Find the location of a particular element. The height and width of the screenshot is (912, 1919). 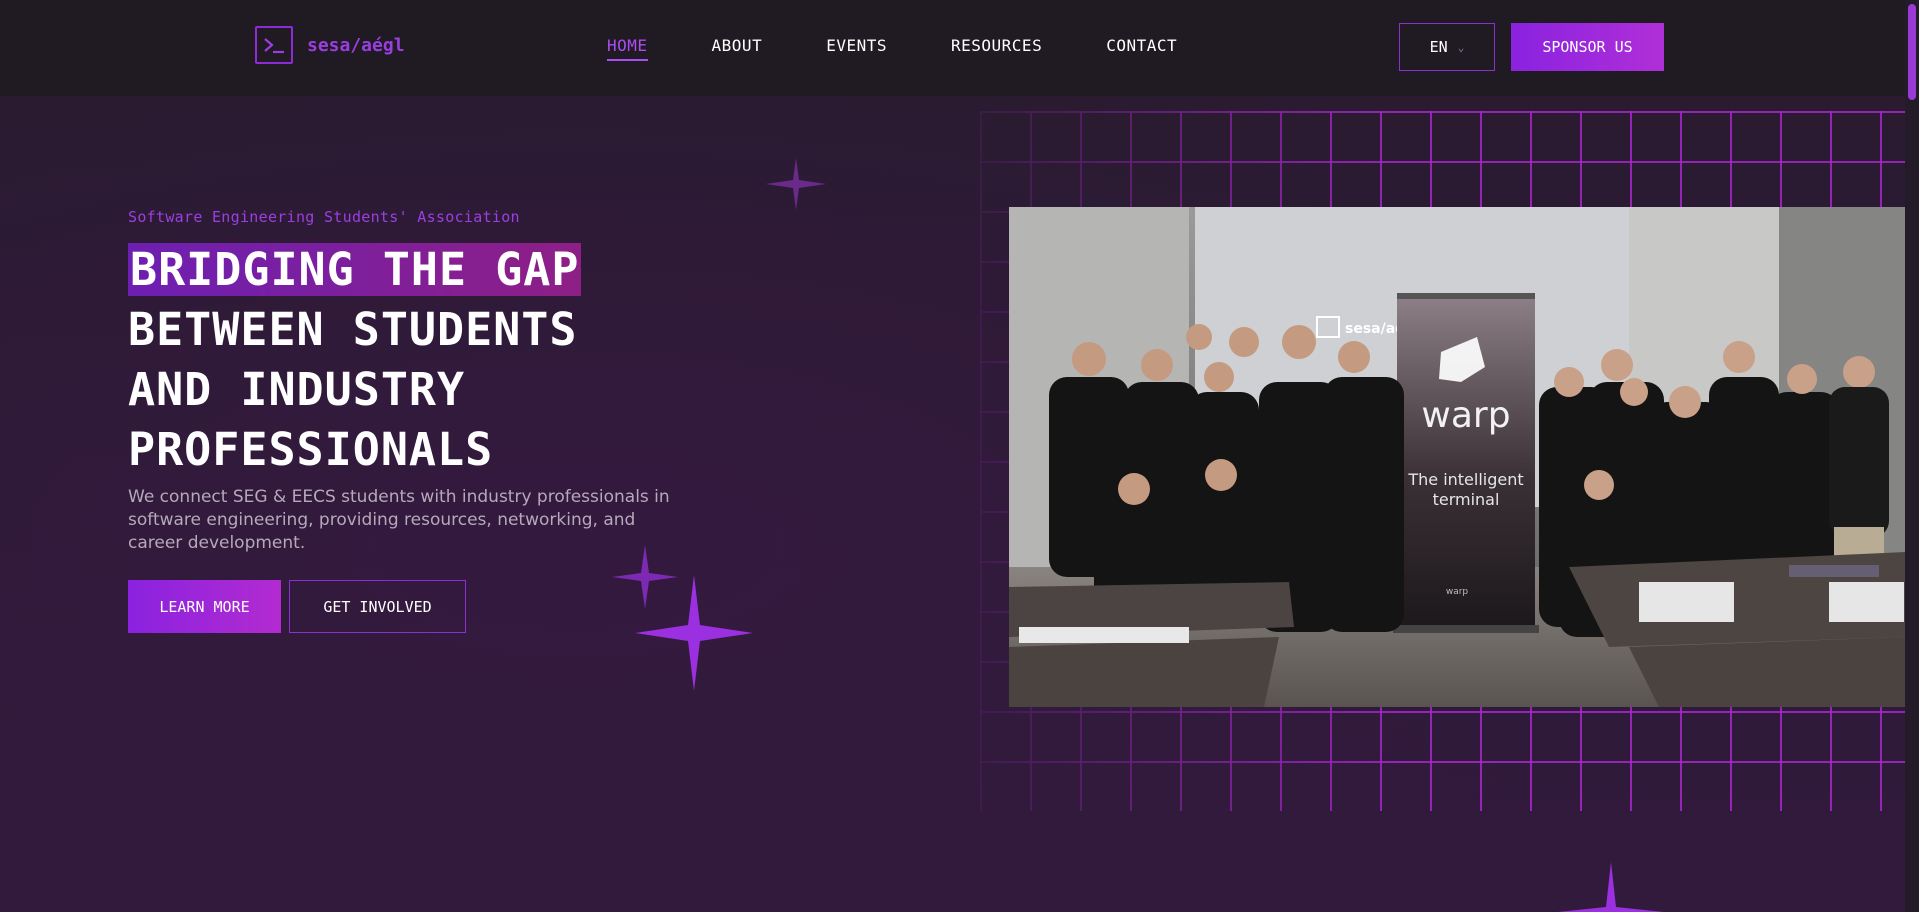

banner-footer-text: warp is located at coordinates (1457, 592).